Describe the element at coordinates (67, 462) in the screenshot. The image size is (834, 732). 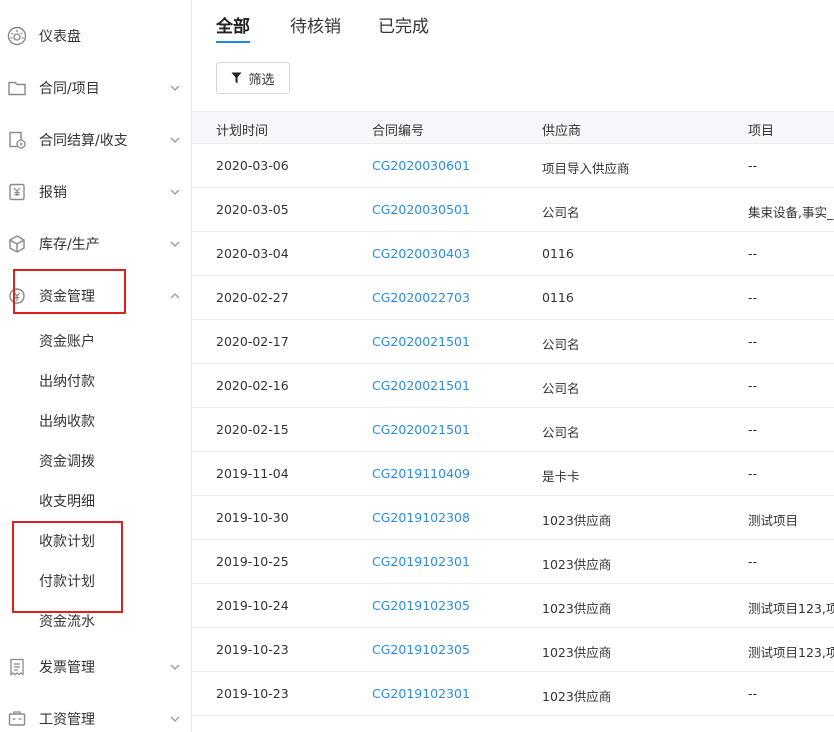
I see `sidebar-subitem-label: 资金调拨` at that location.